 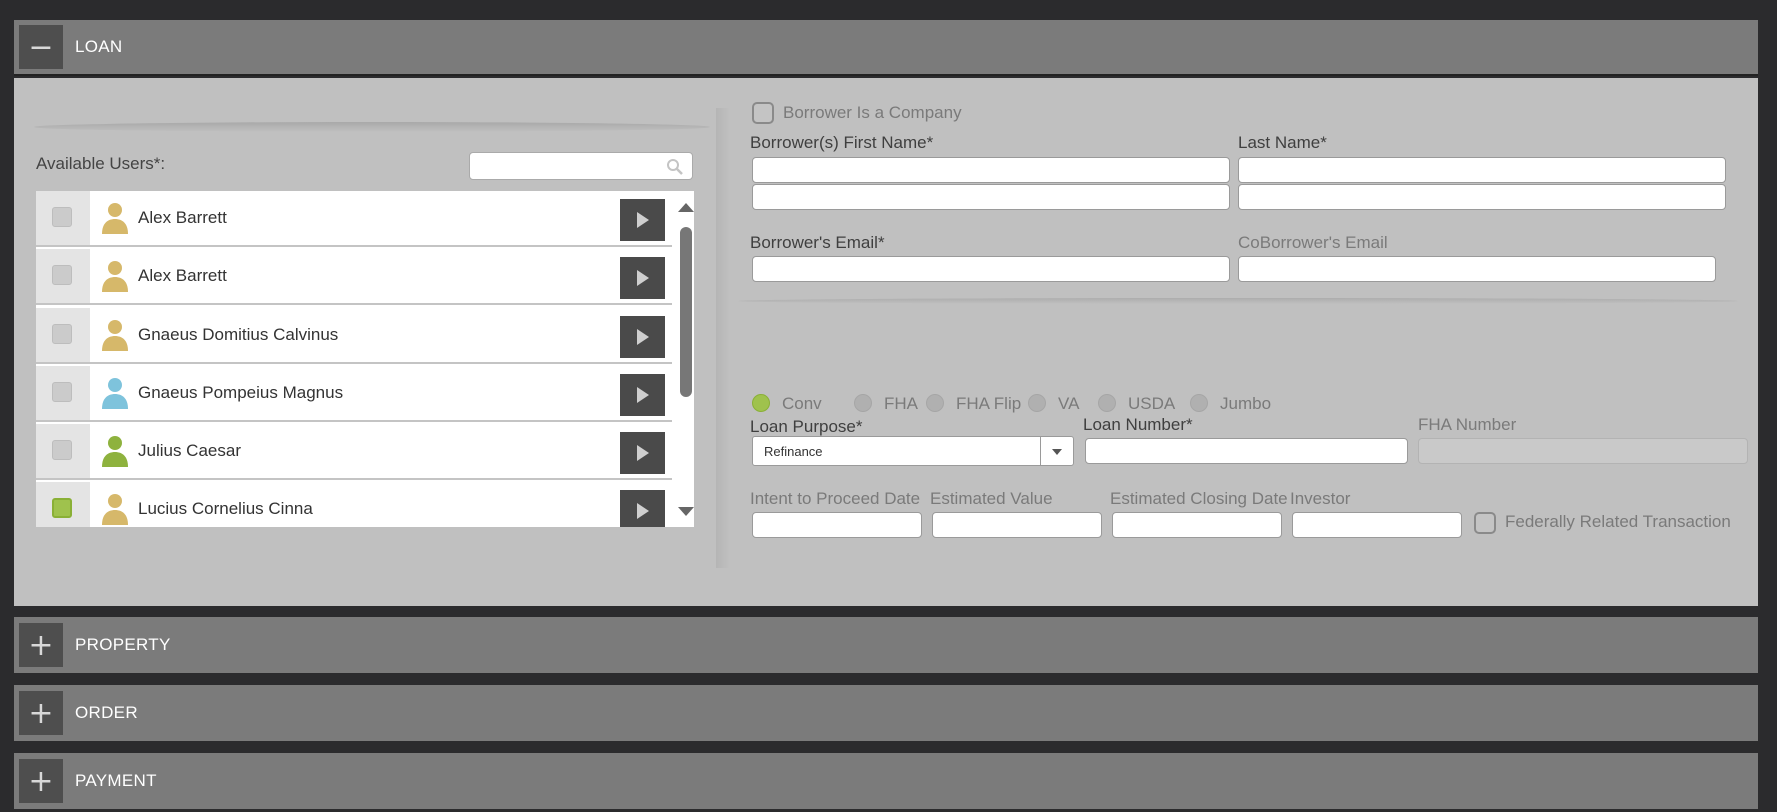 I want to click on available-users-label: Available Users*:, so click(x=101, y=163).